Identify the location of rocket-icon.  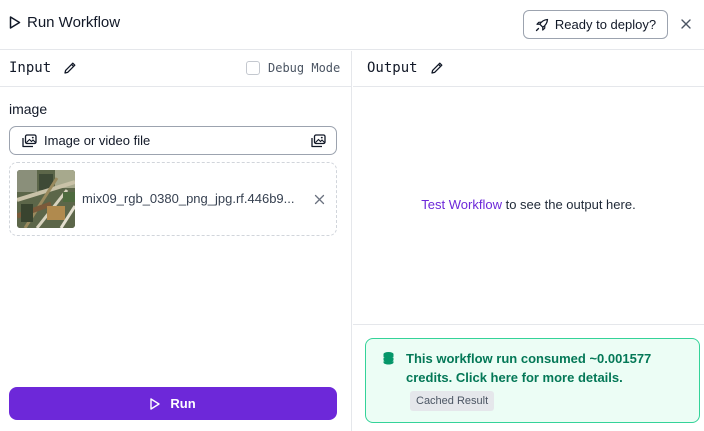
(542, 24).